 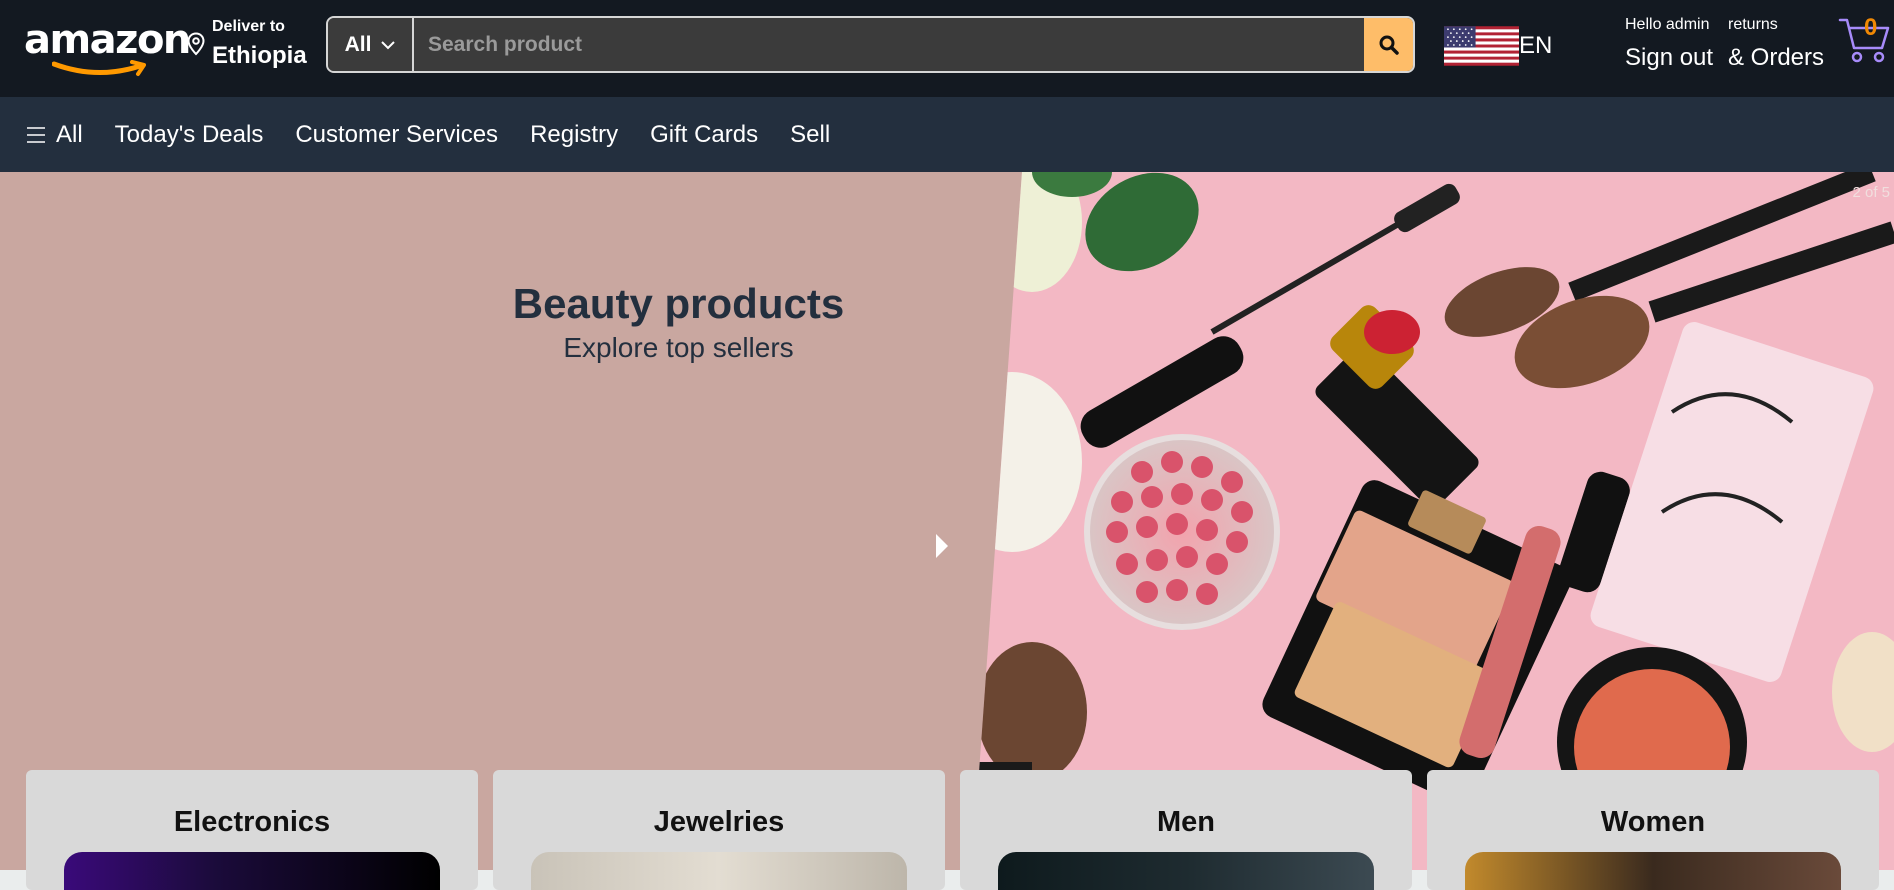 What do you see at coordinates (1653, 822) in the screenshot?
I see `category-title: Women` at bounding box center [1653, 822].